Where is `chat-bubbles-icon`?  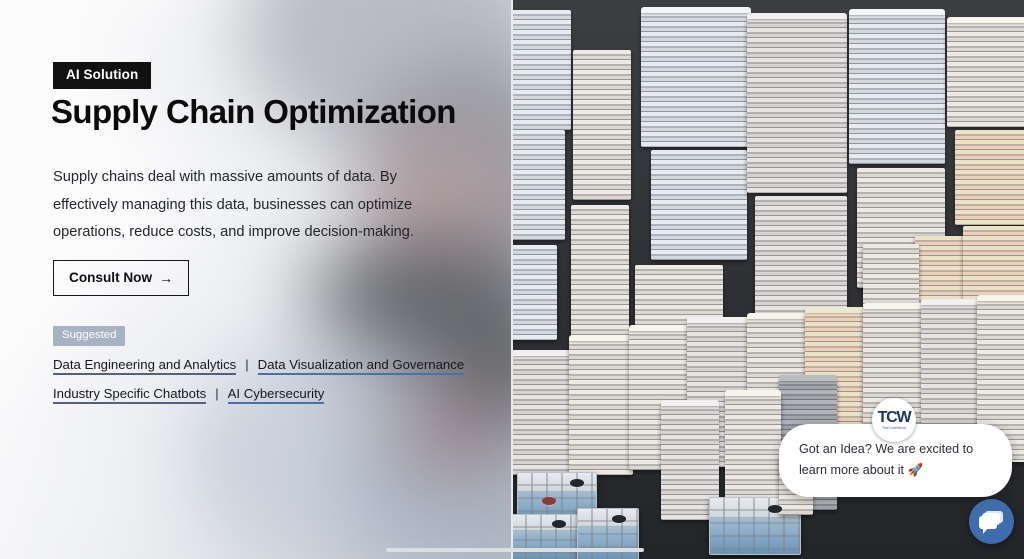 chat-bubbles-icon is located at coordinates (988, 522).